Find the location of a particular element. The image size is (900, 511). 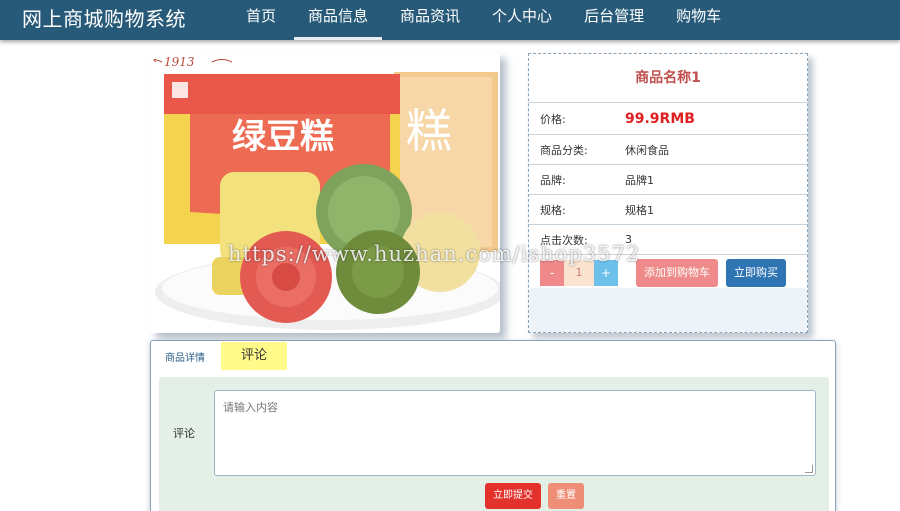

detail-tabs: 商品详情 评论 is located at coordinates (493, 355).